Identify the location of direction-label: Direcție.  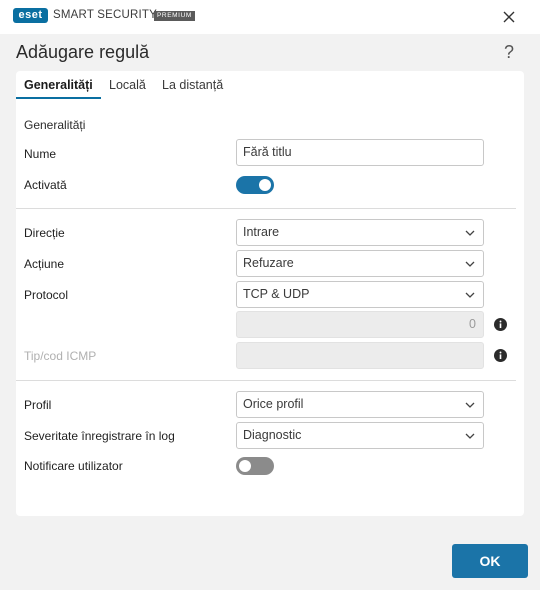
(44, 233).